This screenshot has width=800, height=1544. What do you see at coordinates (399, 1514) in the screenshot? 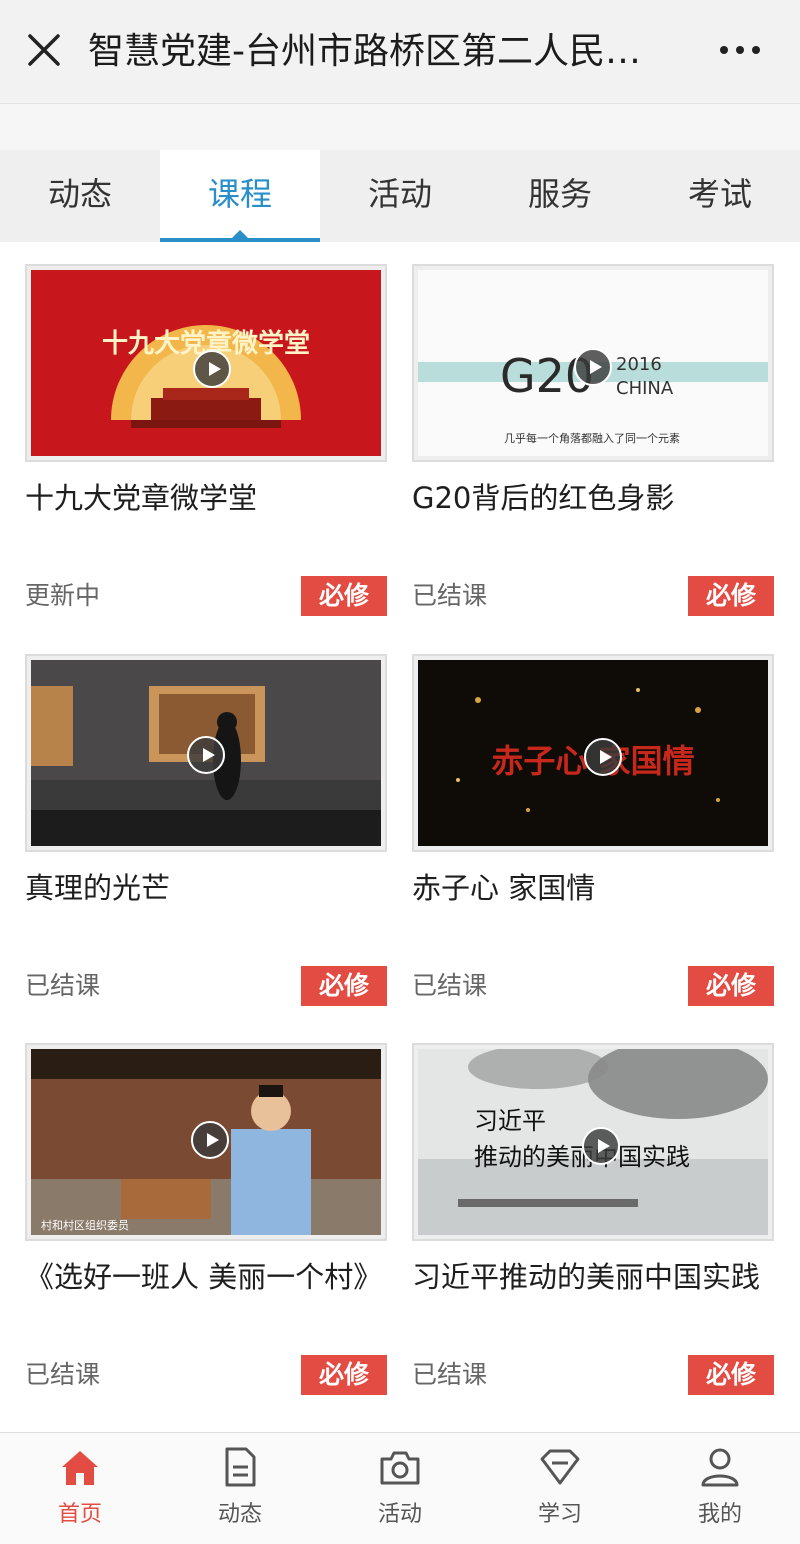
I see `nav-label: 活动` at bounding box center [399, 1514].